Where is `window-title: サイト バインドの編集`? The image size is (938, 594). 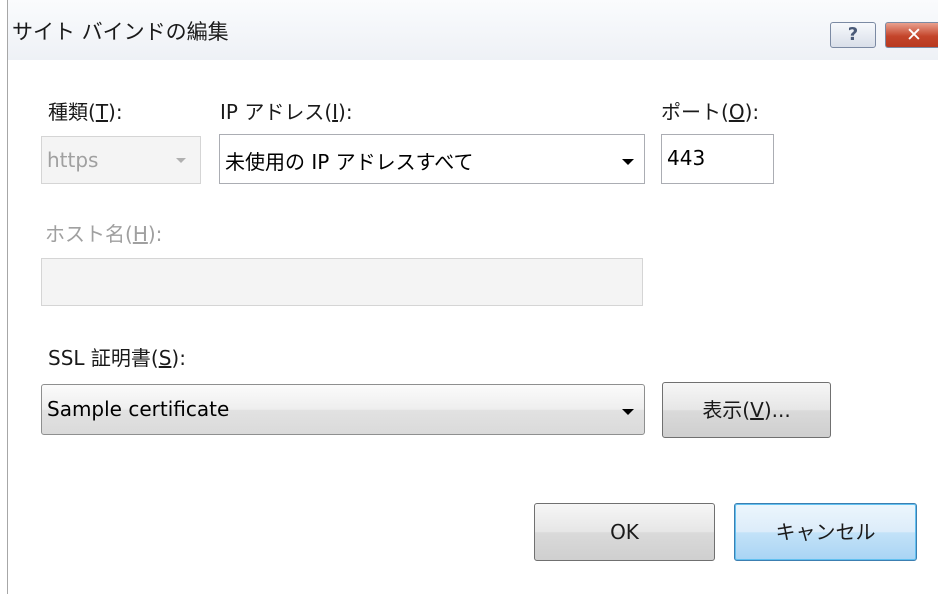
window-title: サイト バインドの編集 is located at coordinates (120, 32).